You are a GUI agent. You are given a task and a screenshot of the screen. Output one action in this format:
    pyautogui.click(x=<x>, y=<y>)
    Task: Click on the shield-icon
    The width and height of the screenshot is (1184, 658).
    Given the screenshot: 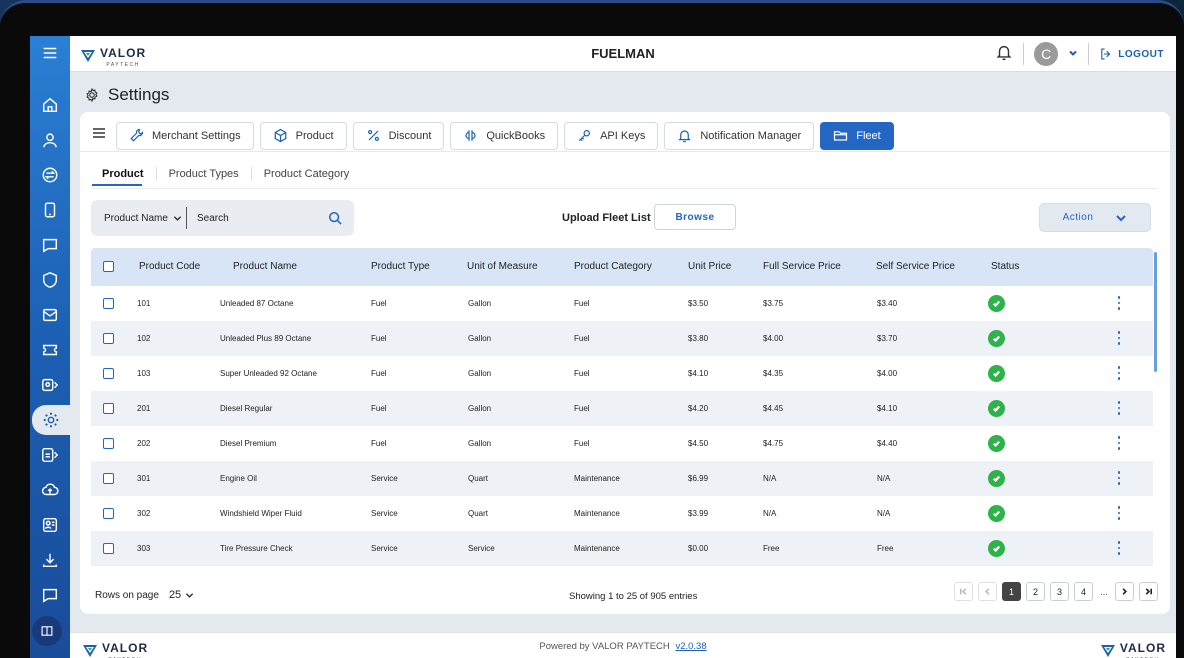 What is the action you would take?
    pyautogui.click(x=50, y=280)
    